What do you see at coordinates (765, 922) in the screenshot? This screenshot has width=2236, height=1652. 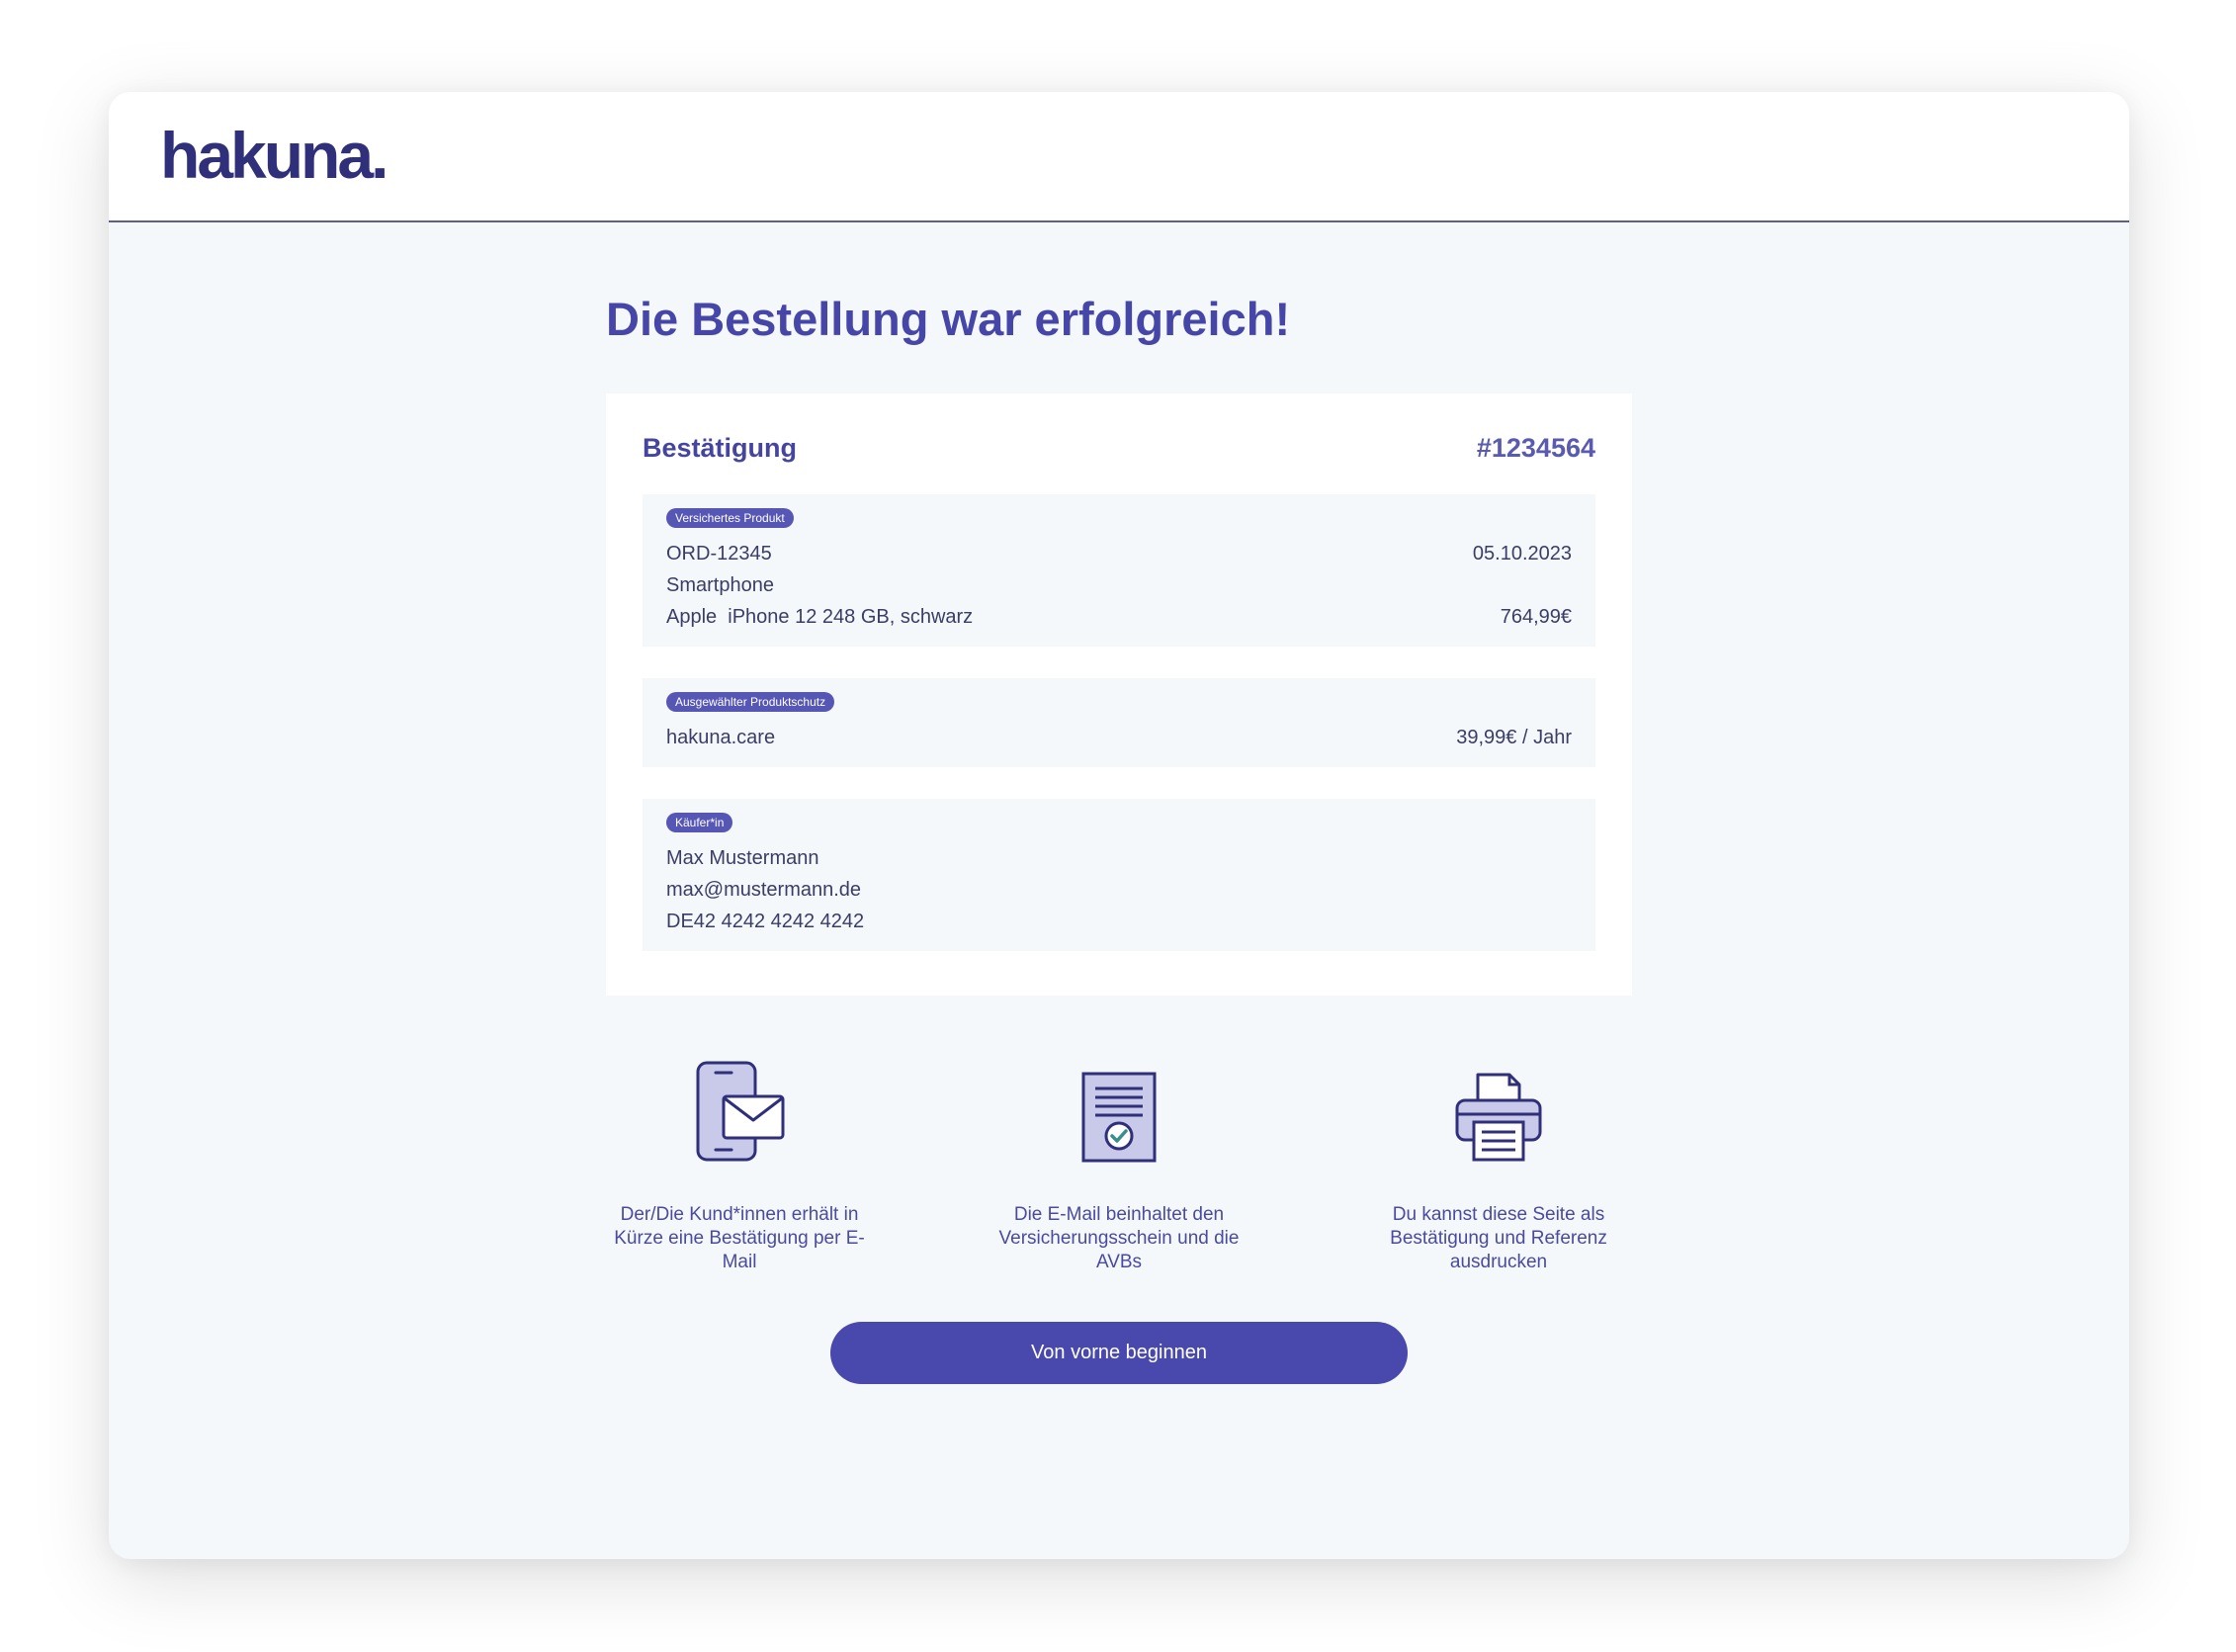 I see `buyer-iban: DE42 4242 4242 4242` at bounding box center [765, 922].